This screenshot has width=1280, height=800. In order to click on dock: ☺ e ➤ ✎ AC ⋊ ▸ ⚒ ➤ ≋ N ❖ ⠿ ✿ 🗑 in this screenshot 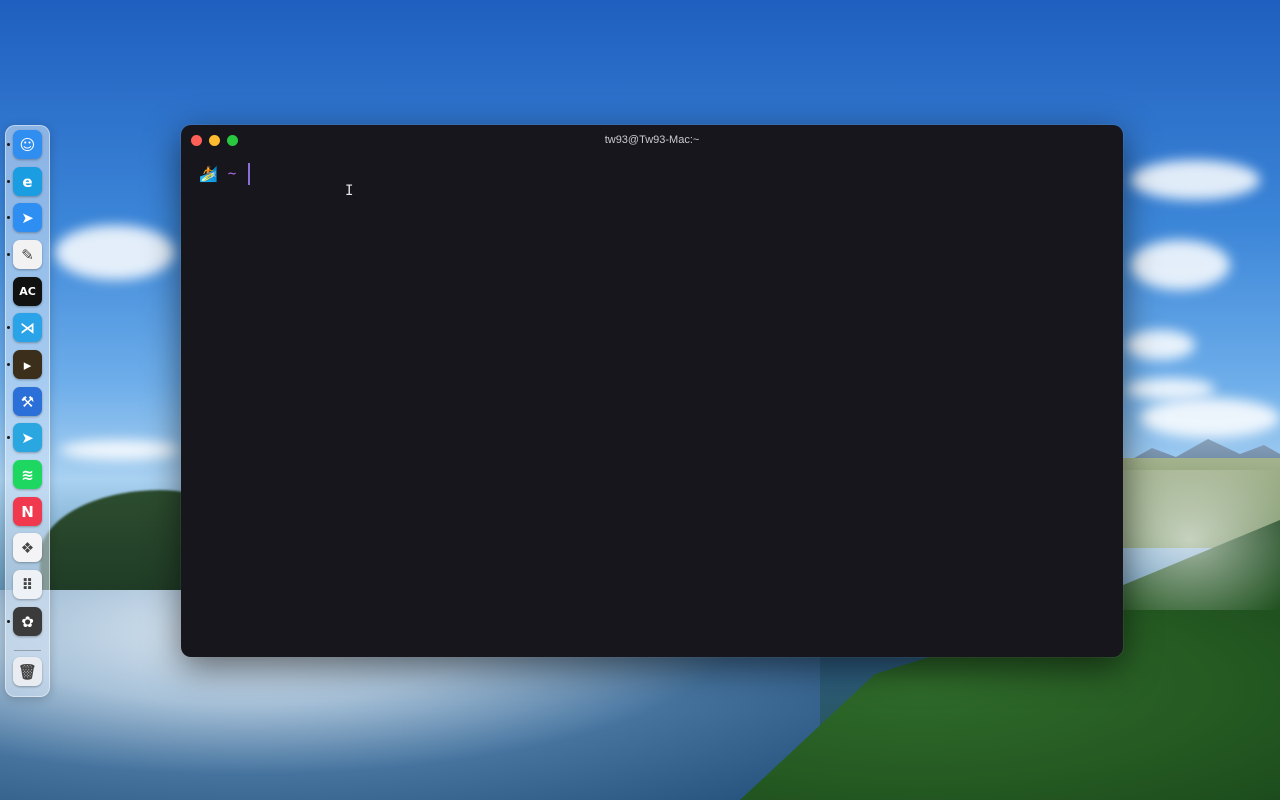, I will do `click(27, 411)`.